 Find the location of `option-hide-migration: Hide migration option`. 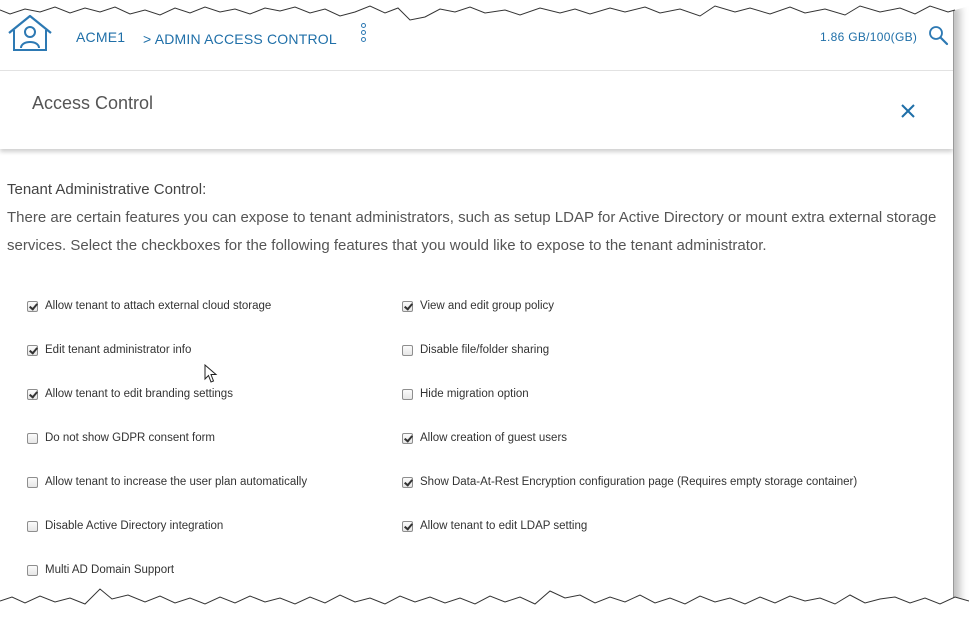

option-hide-migration: Hide migration option is located at coordinates (465, 394).